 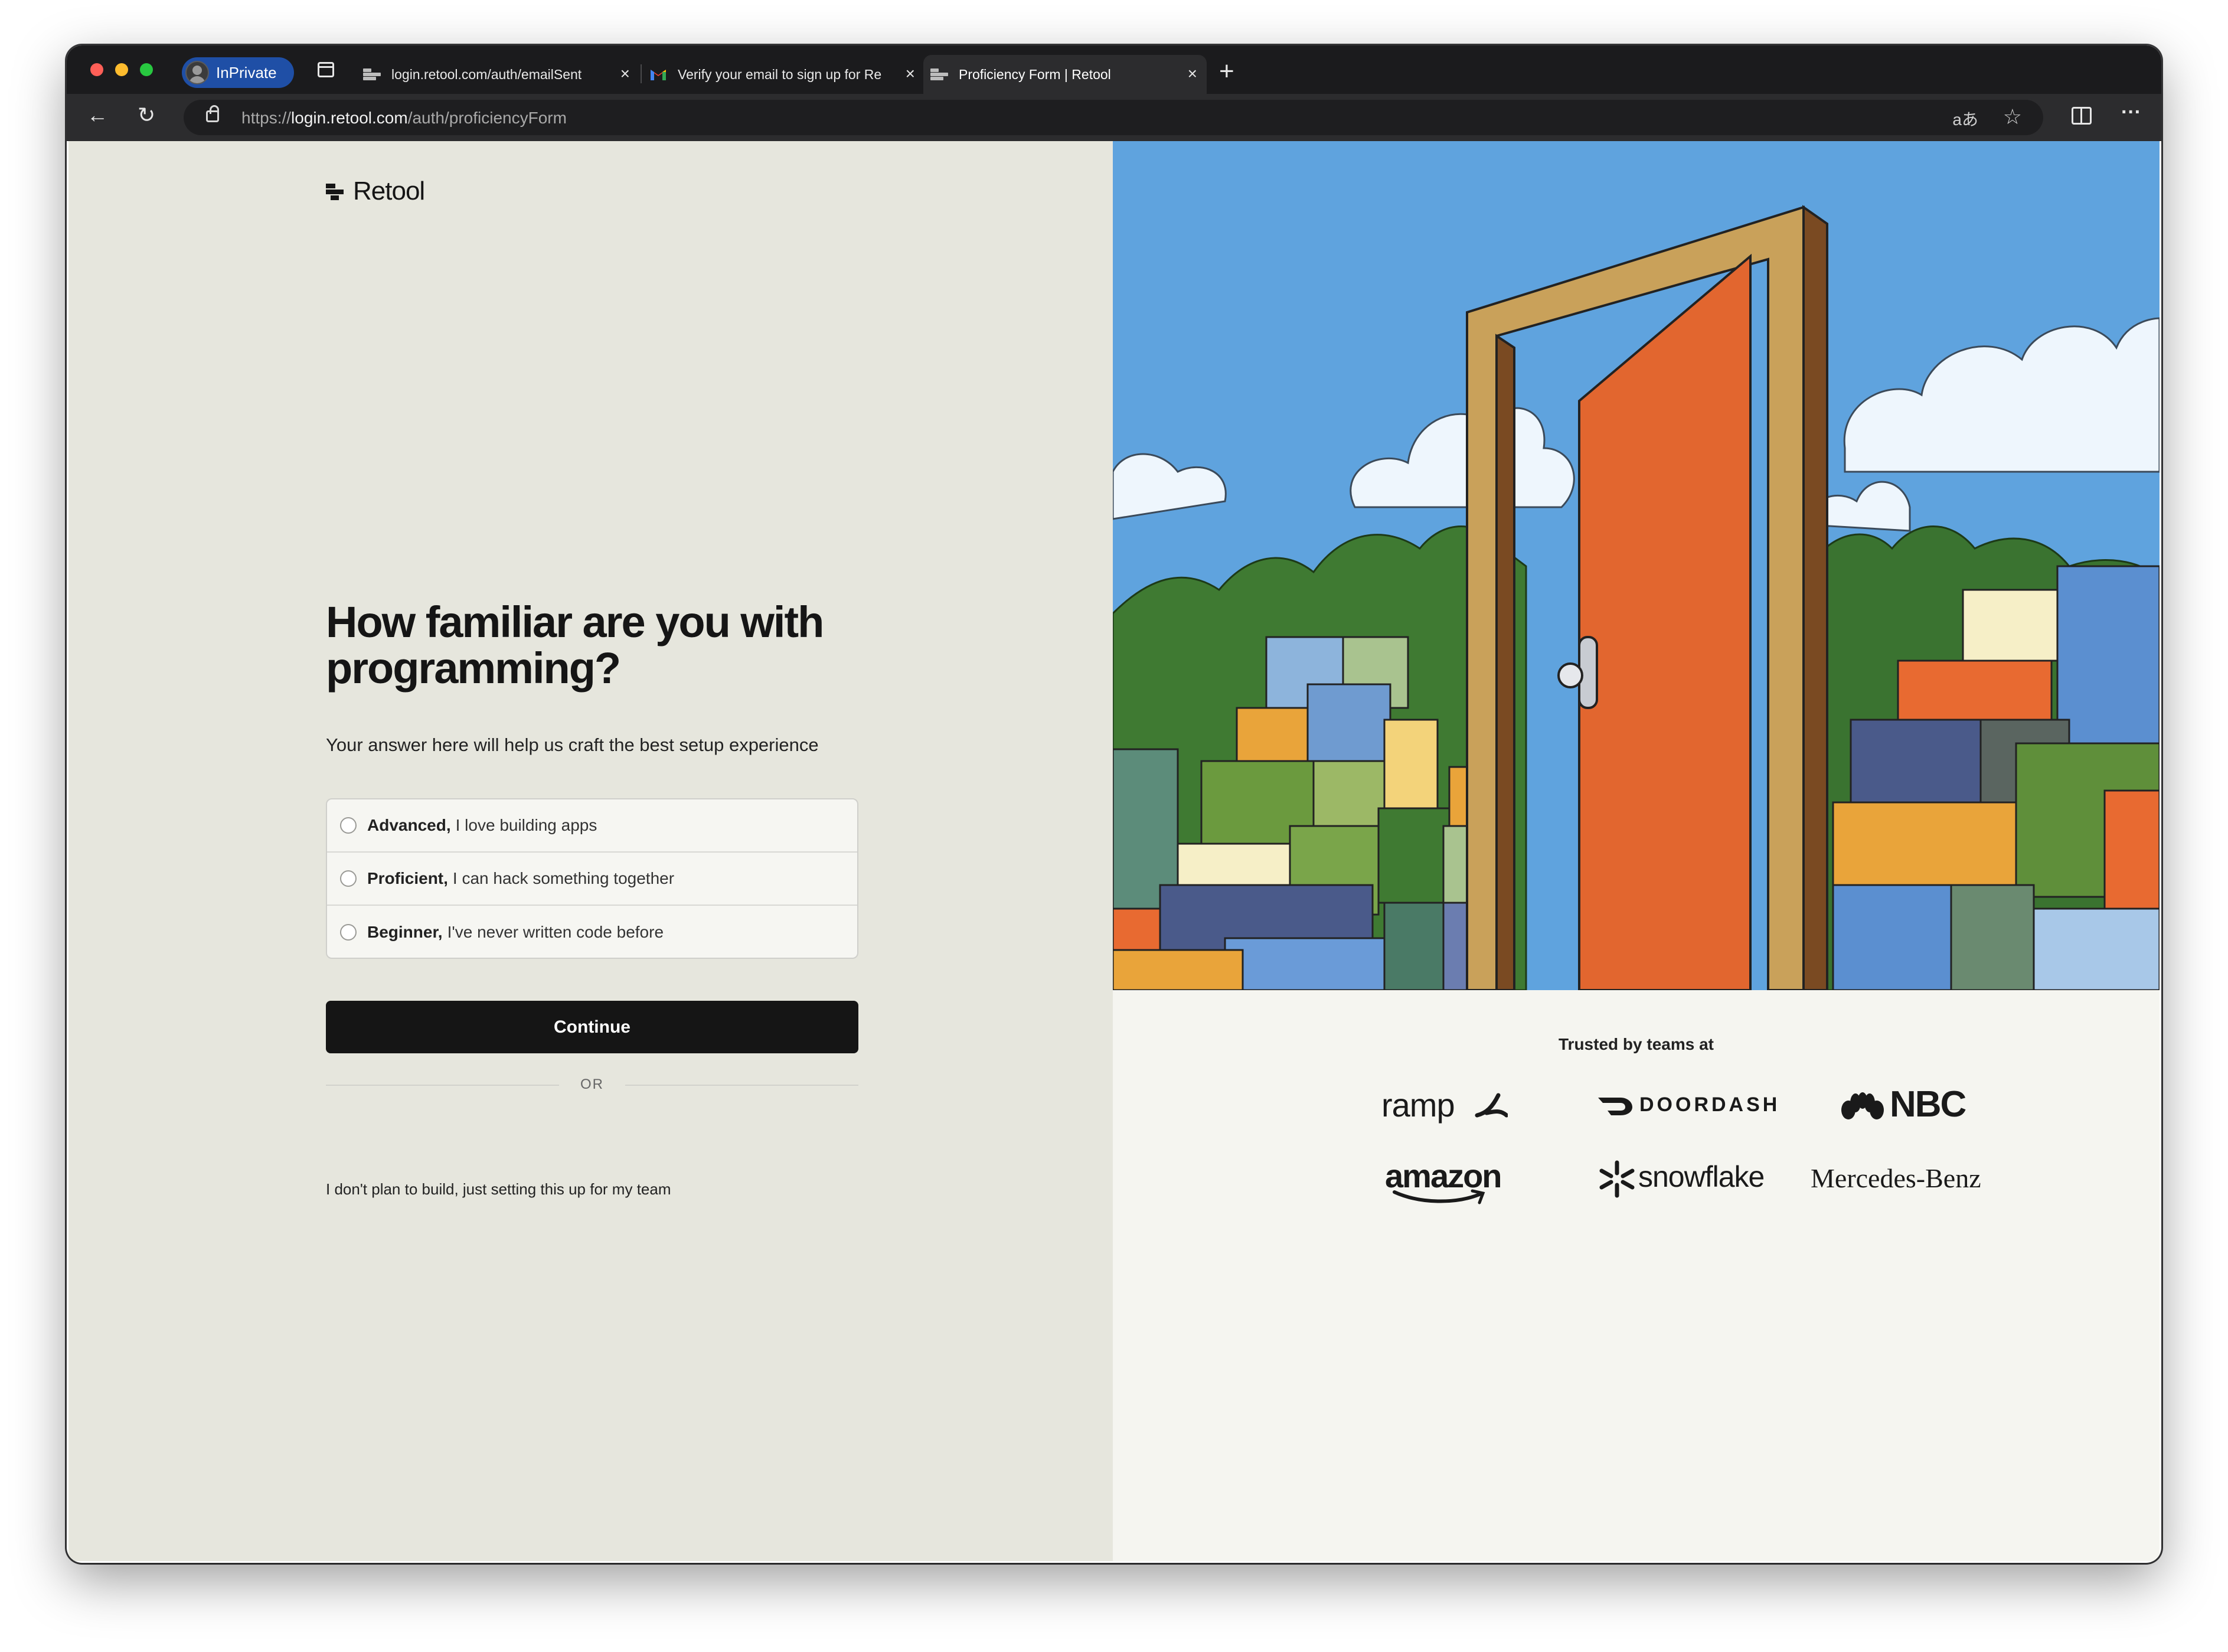 I want to click on option-label: I love building apps, so click(x=526, y=825).